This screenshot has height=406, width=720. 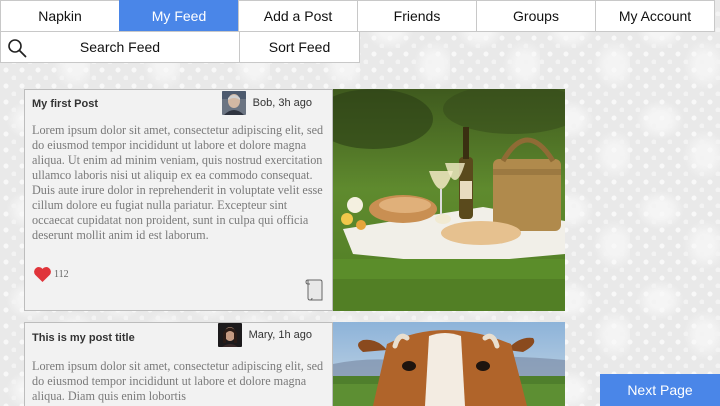 I want to click on nav-napkin: Napkin, so click(x=60, y=16).